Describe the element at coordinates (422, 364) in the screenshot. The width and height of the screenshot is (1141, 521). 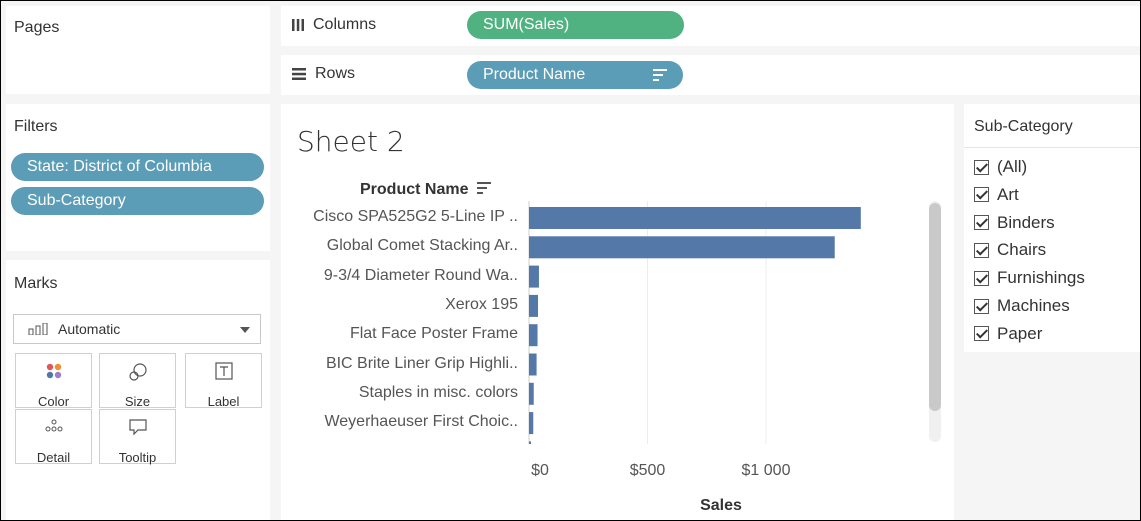
I see `row-label: BIC Brite Liner Grip Highli..` at that location.